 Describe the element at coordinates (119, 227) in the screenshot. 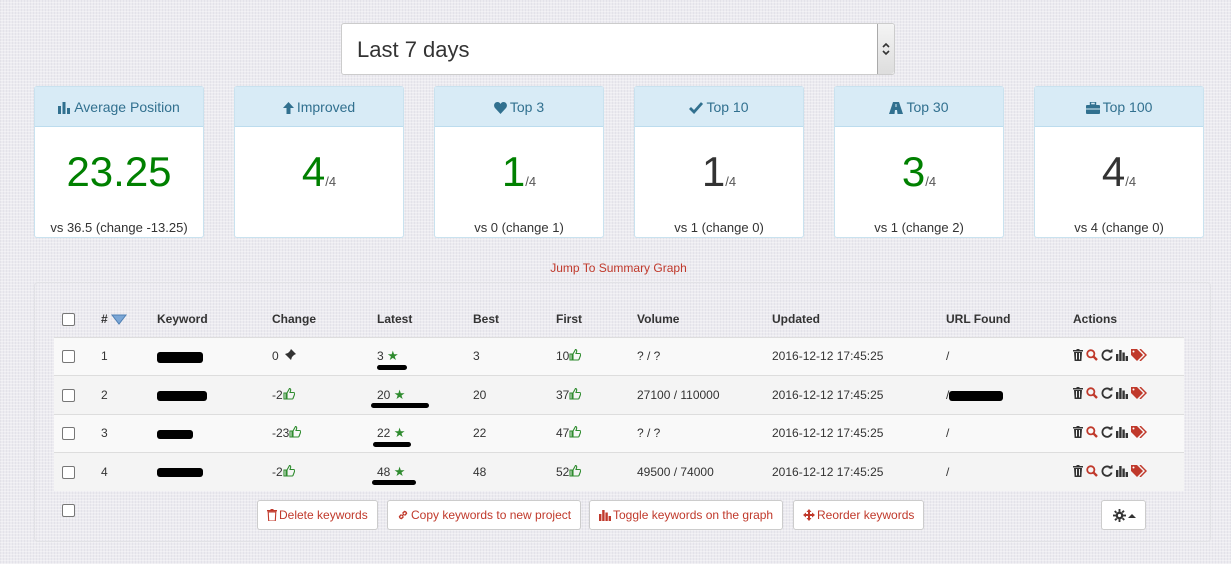

I see `card-comparison: vs 36.5 (change -13.25)` at that location.